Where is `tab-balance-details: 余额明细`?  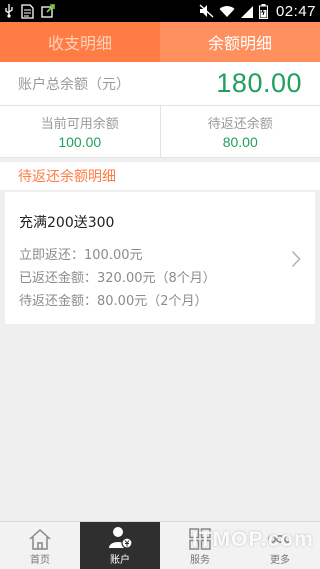
tab-balance-details: 余额明细 is located at coordinates (240, 42).